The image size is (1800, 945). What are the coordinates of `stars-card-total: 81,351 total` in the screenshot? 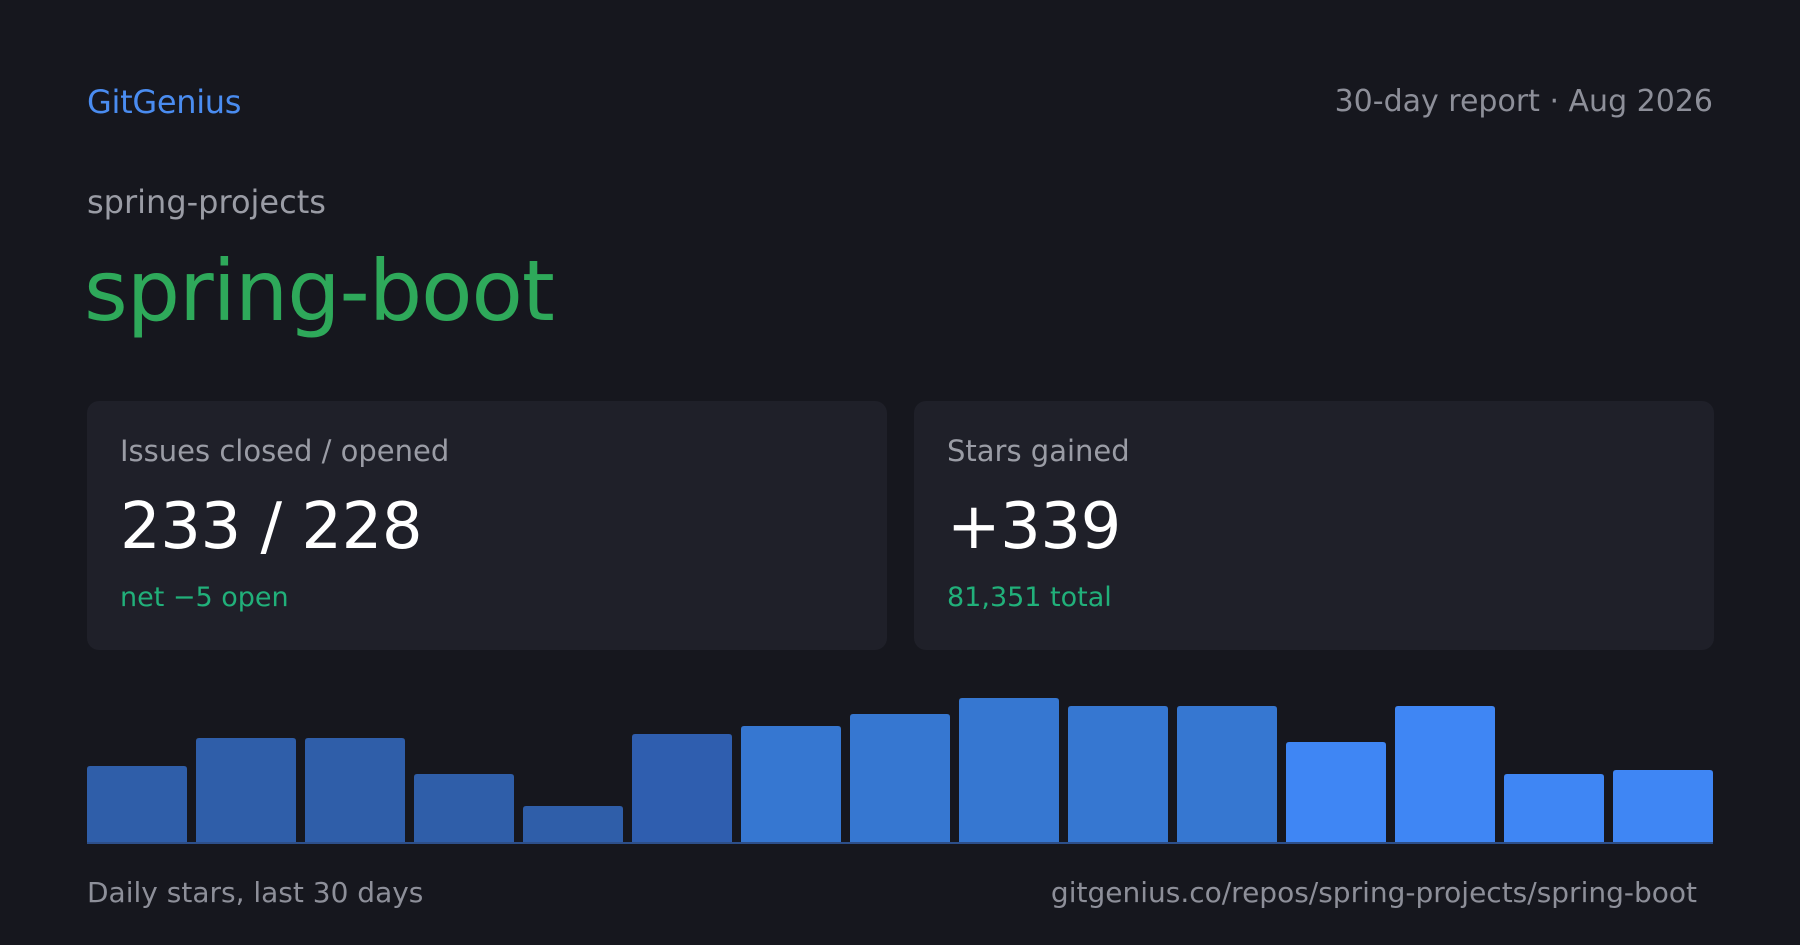 It's located at (1029, 597).